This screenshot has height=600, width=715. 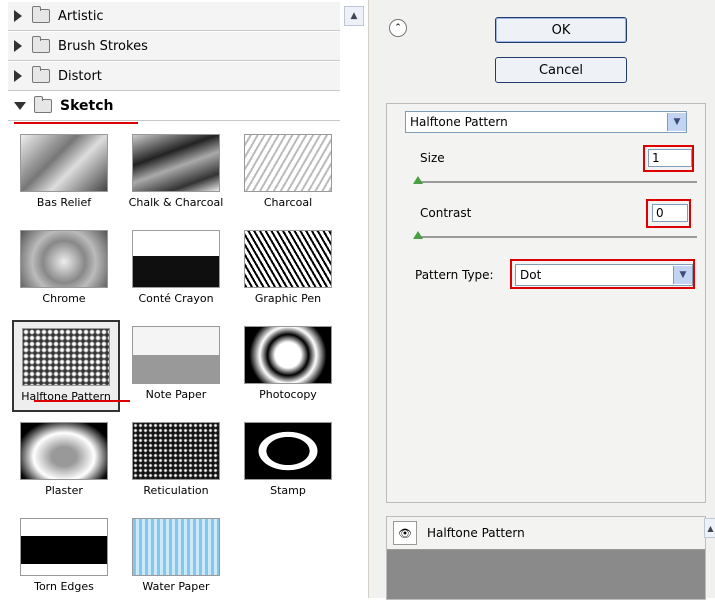 What do you see at coordinates (556, 182) in the screenshot?
I see `size-slider-track` at bounding box center [556, 182].